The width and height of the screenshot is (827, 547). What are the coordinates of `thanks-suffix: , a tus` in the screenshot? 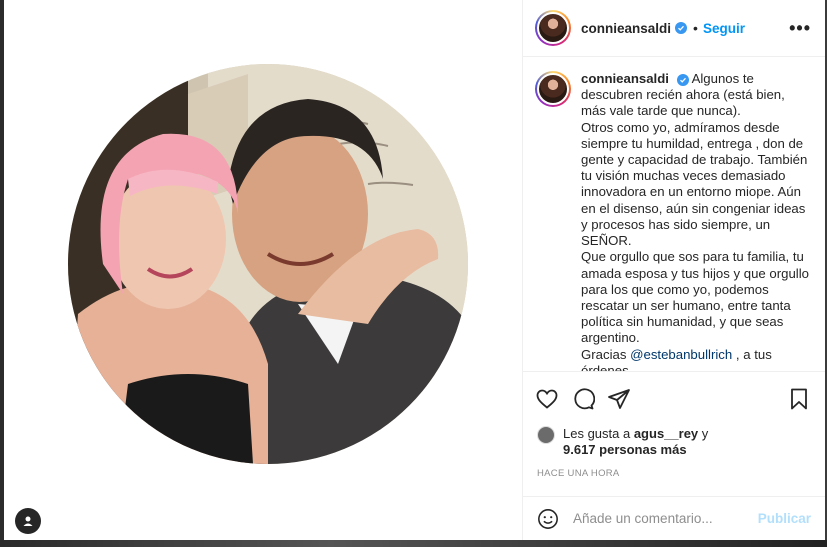 It's located at (752, 354).